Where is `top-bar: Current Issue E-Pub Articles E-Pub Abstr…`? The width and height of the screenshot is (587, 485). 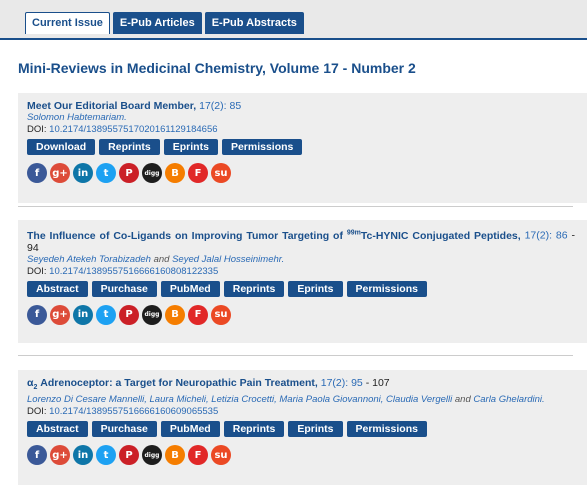
top-bar: Current Issue E-Pub Articles E-Pub Abstr… is located at coordinates (293, 19).